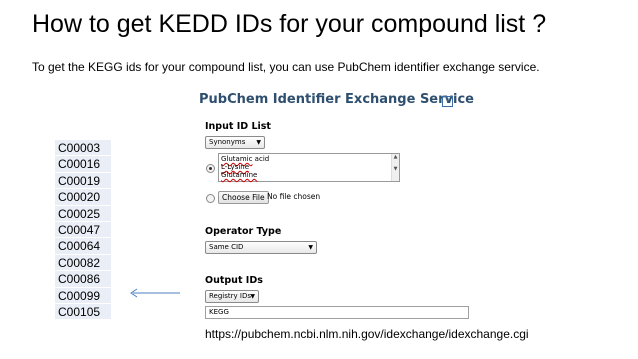  What do you see at coordinates (83, 296) in the screenshot?
I see `compound-id-row: C00099` at bounding box center [83, 296].